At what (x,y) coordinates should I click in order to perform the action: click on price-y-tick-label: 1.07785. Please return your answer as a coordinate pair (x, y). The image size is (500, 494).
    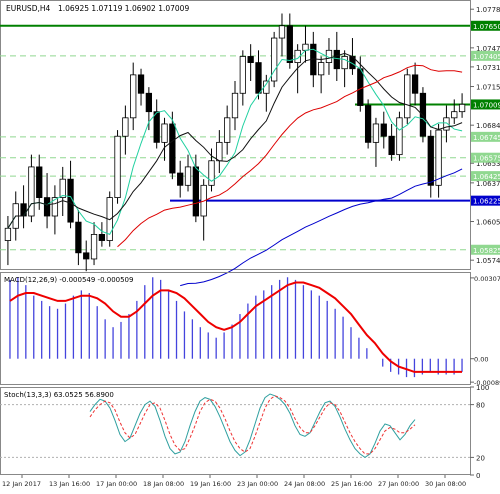
    Looking at the image, I should click on (488, 10).